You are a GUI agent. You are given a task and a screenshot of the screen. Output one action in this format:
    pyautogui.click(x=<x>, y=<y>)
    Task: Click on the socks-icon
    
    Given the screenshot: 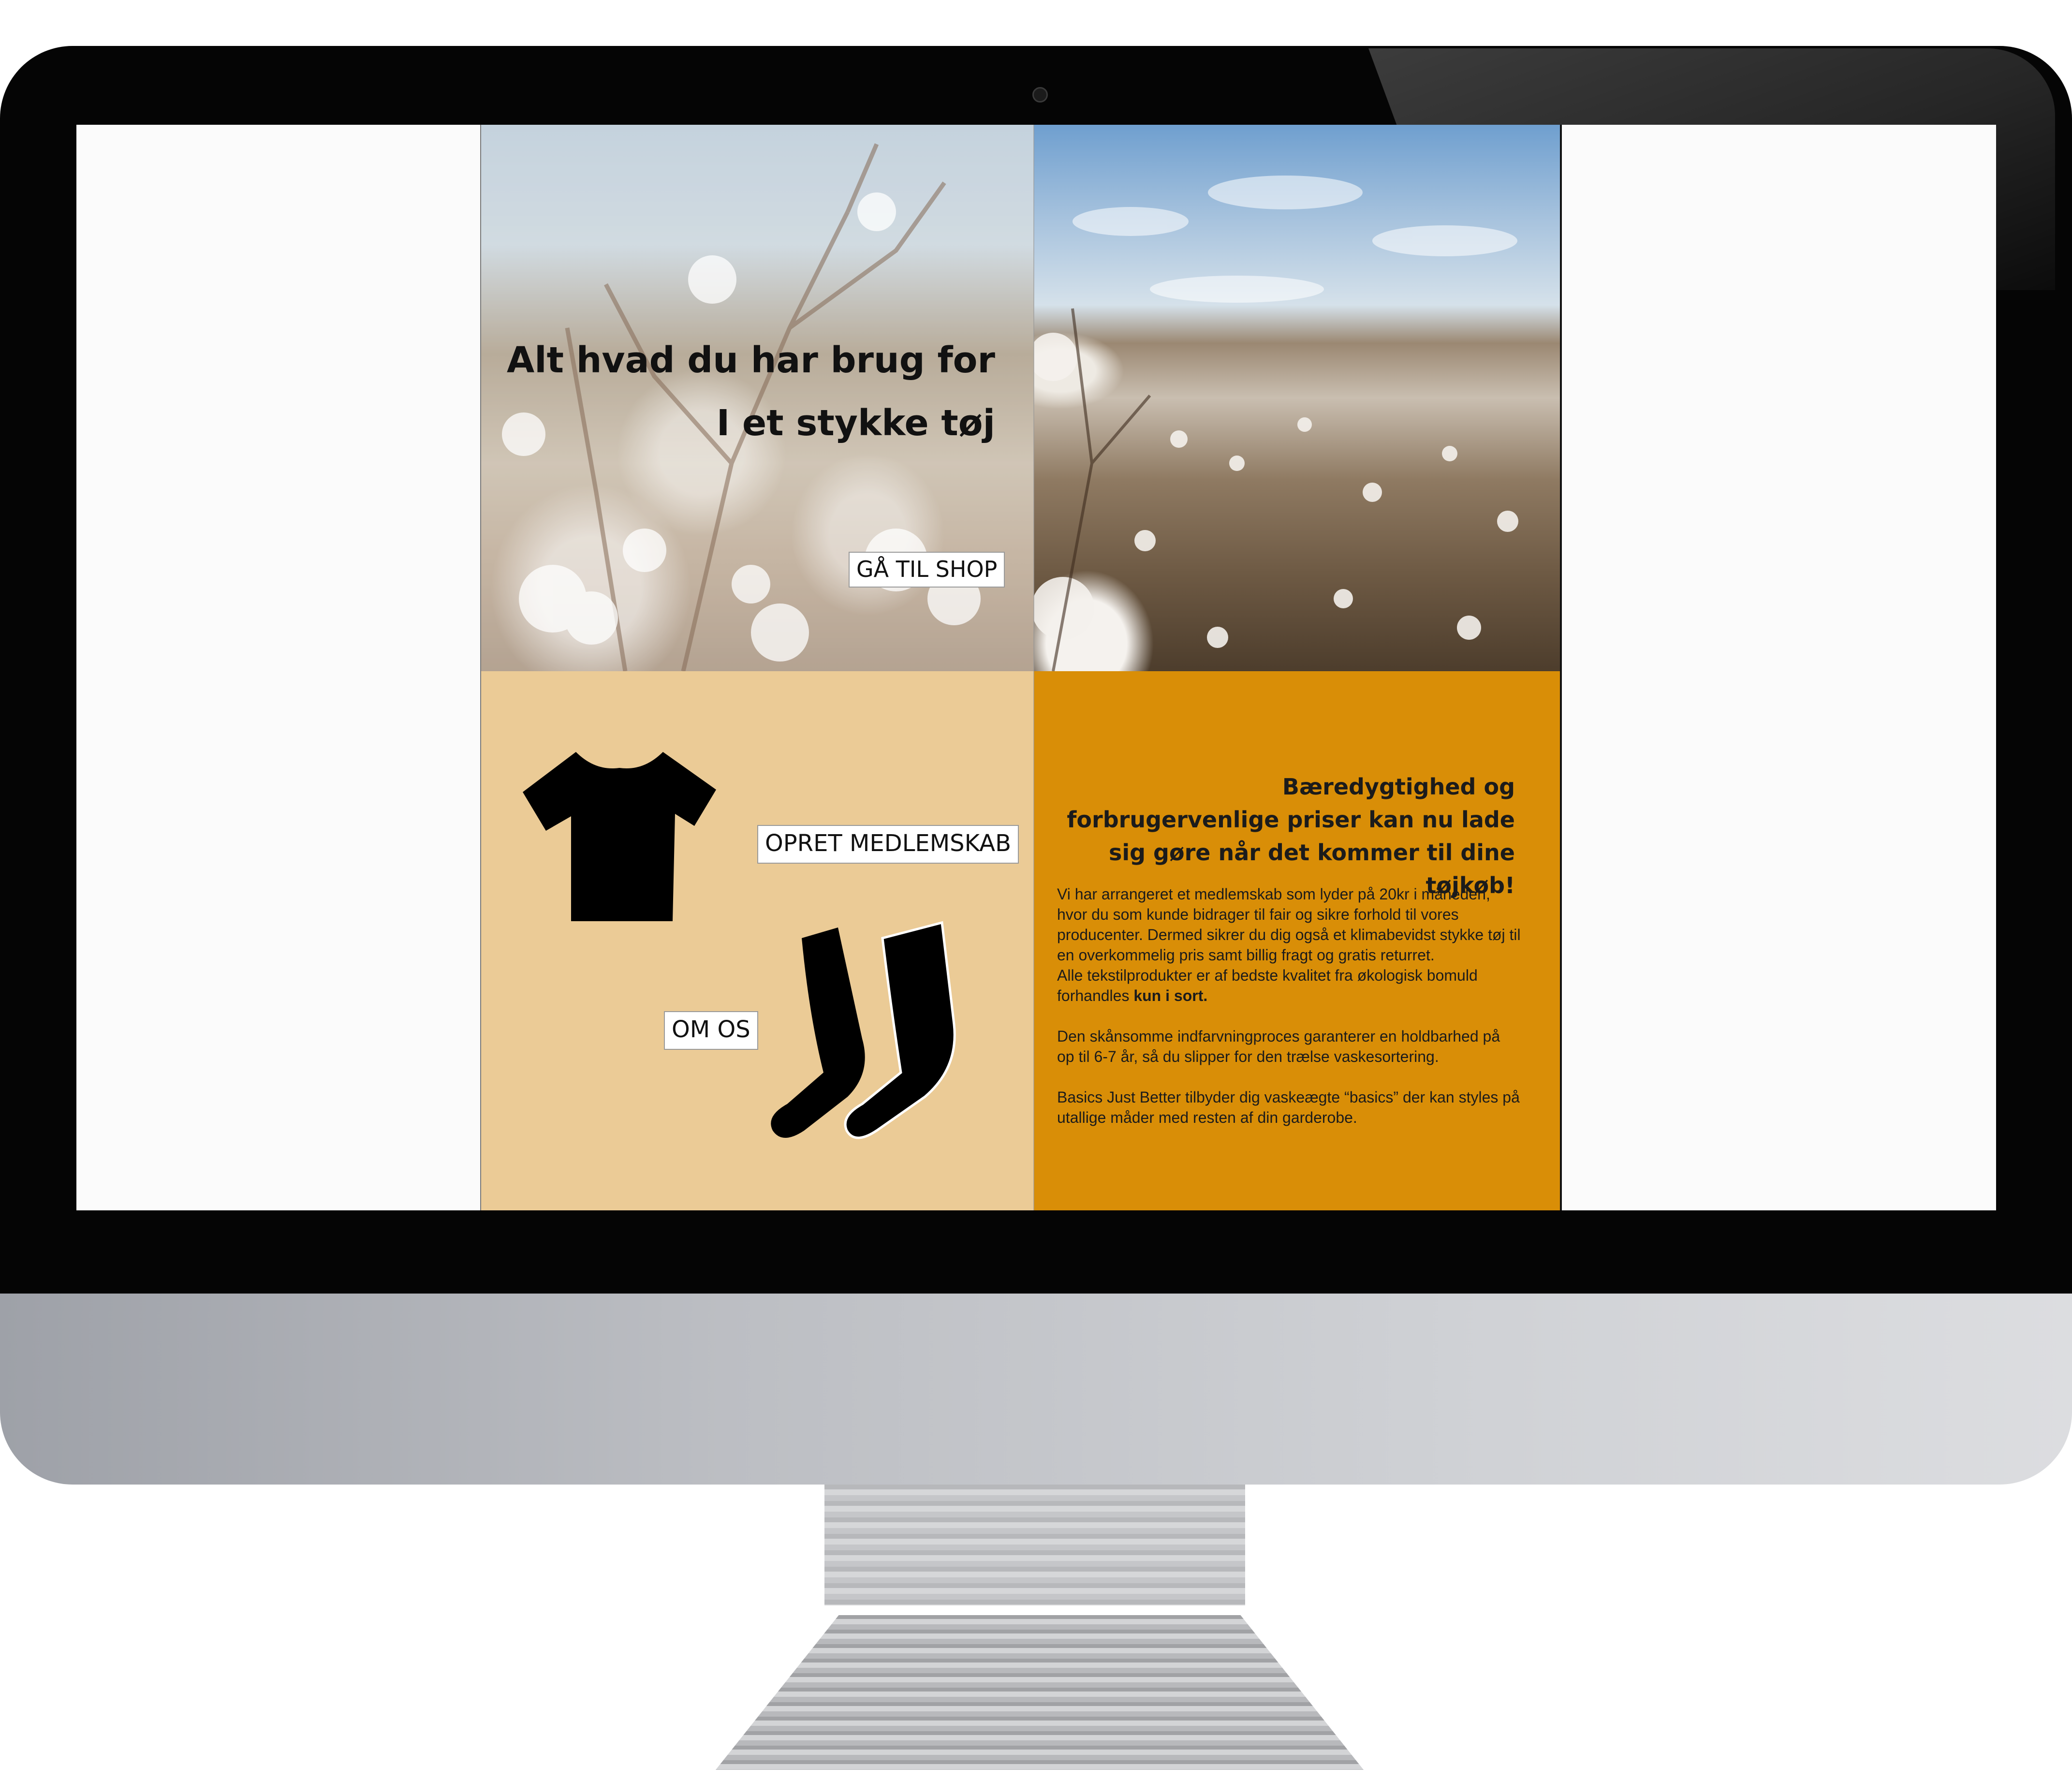 What is the action you would take?
    pyautogui.click(x=863, y=1030)
    